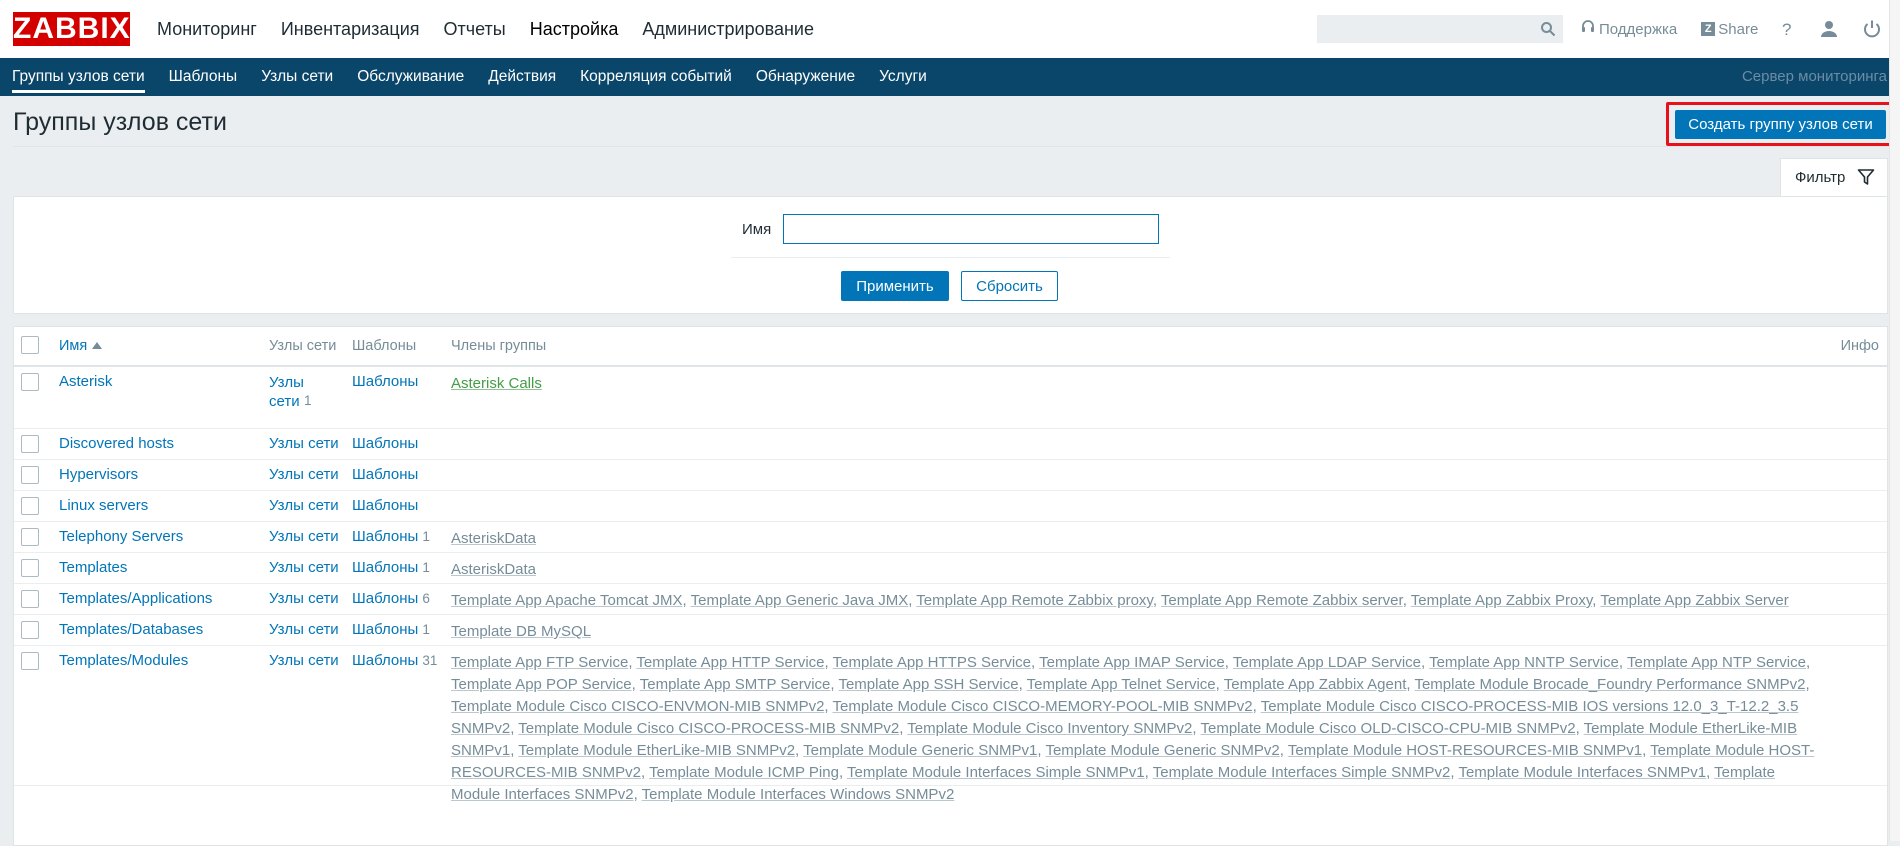 The width and height of the screenshot is (1900, 846). What do you see at coordinates (800, 600) in the screenshot?
I see `group-member-link: Template App Generic Java JMX` at bounding box center [800, 600].